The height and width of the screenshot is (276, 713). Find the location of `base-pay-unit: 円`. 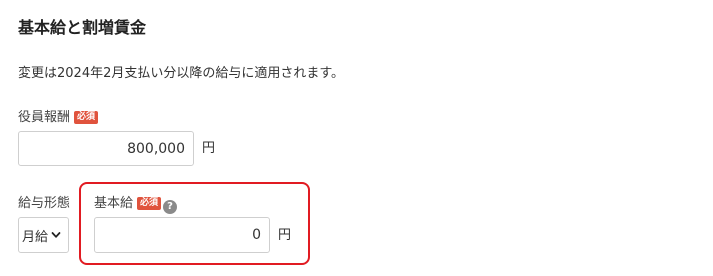

base-pay-unit: 円 is located at coordinates (285, 235).